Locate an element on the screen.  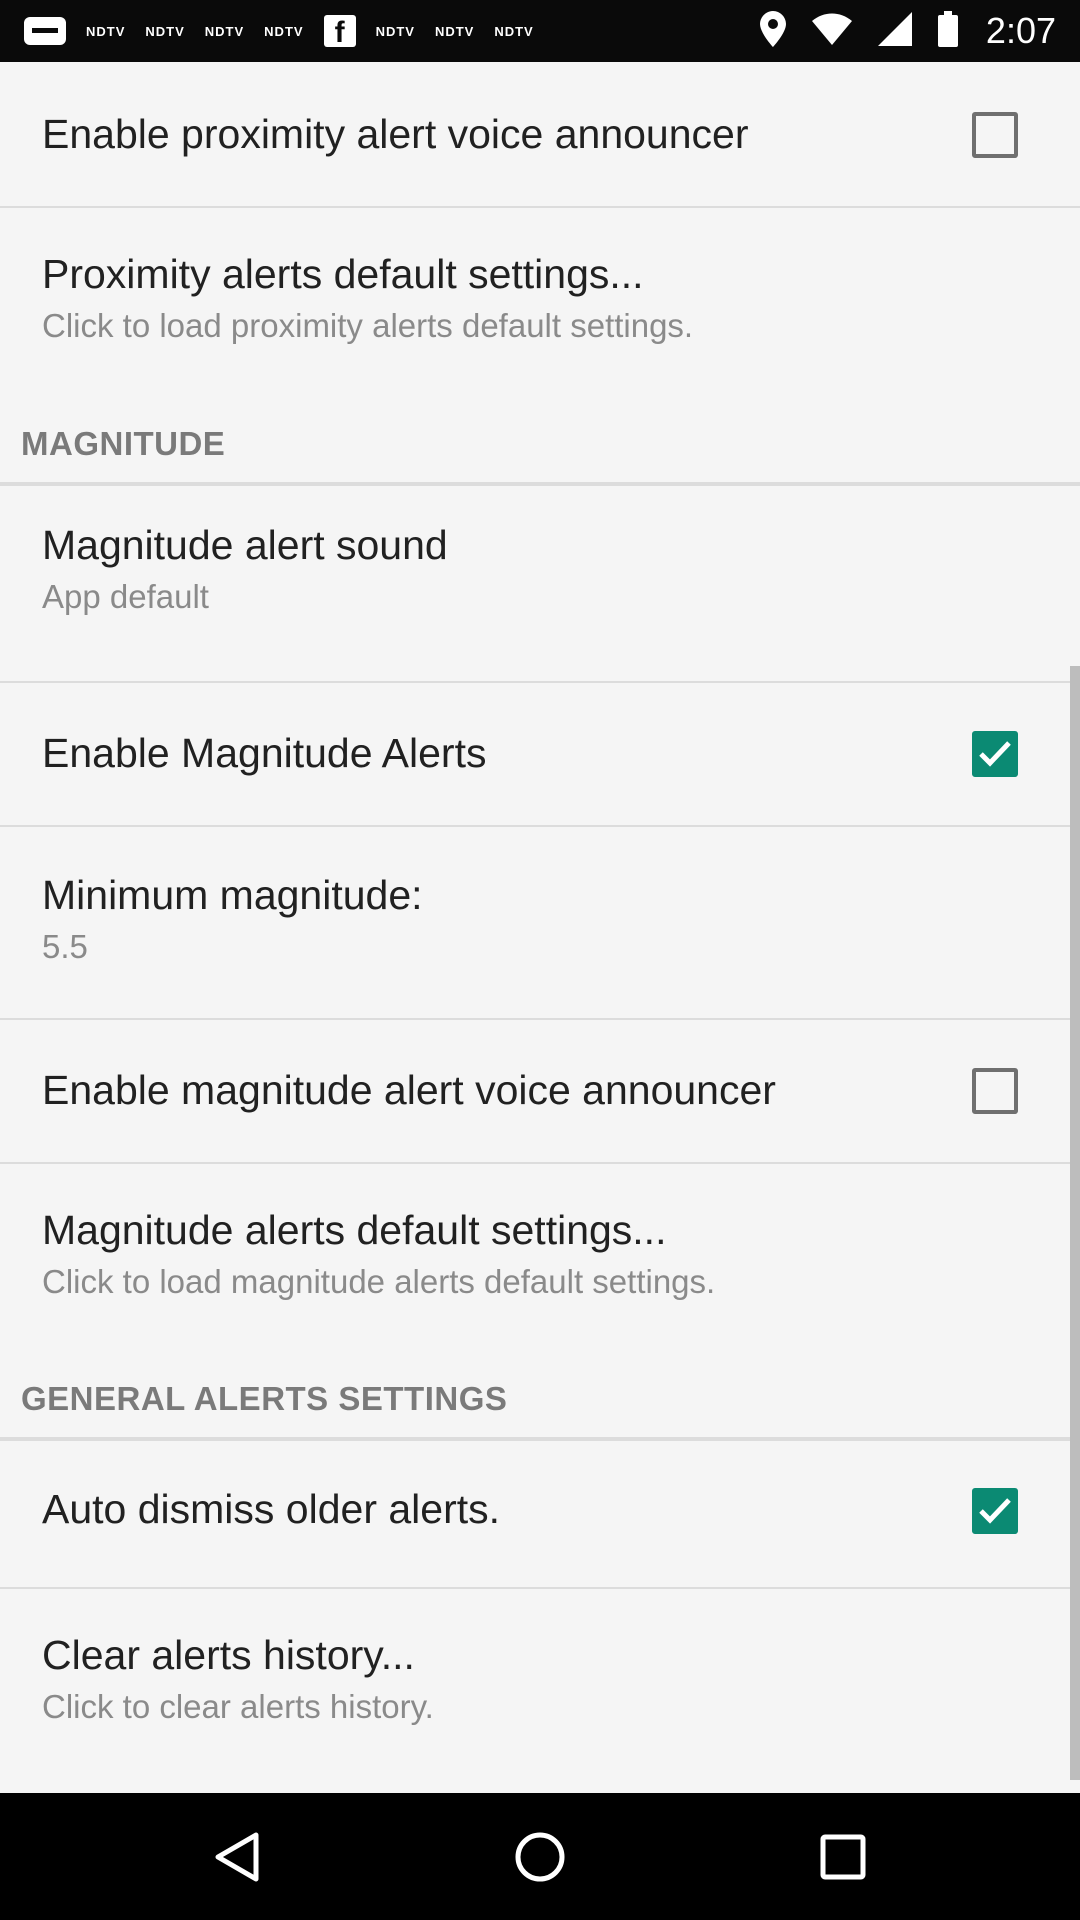
pref-minimum-magnitude: Minimum magnitude: 5.5 is located at coordinates (540, 922).